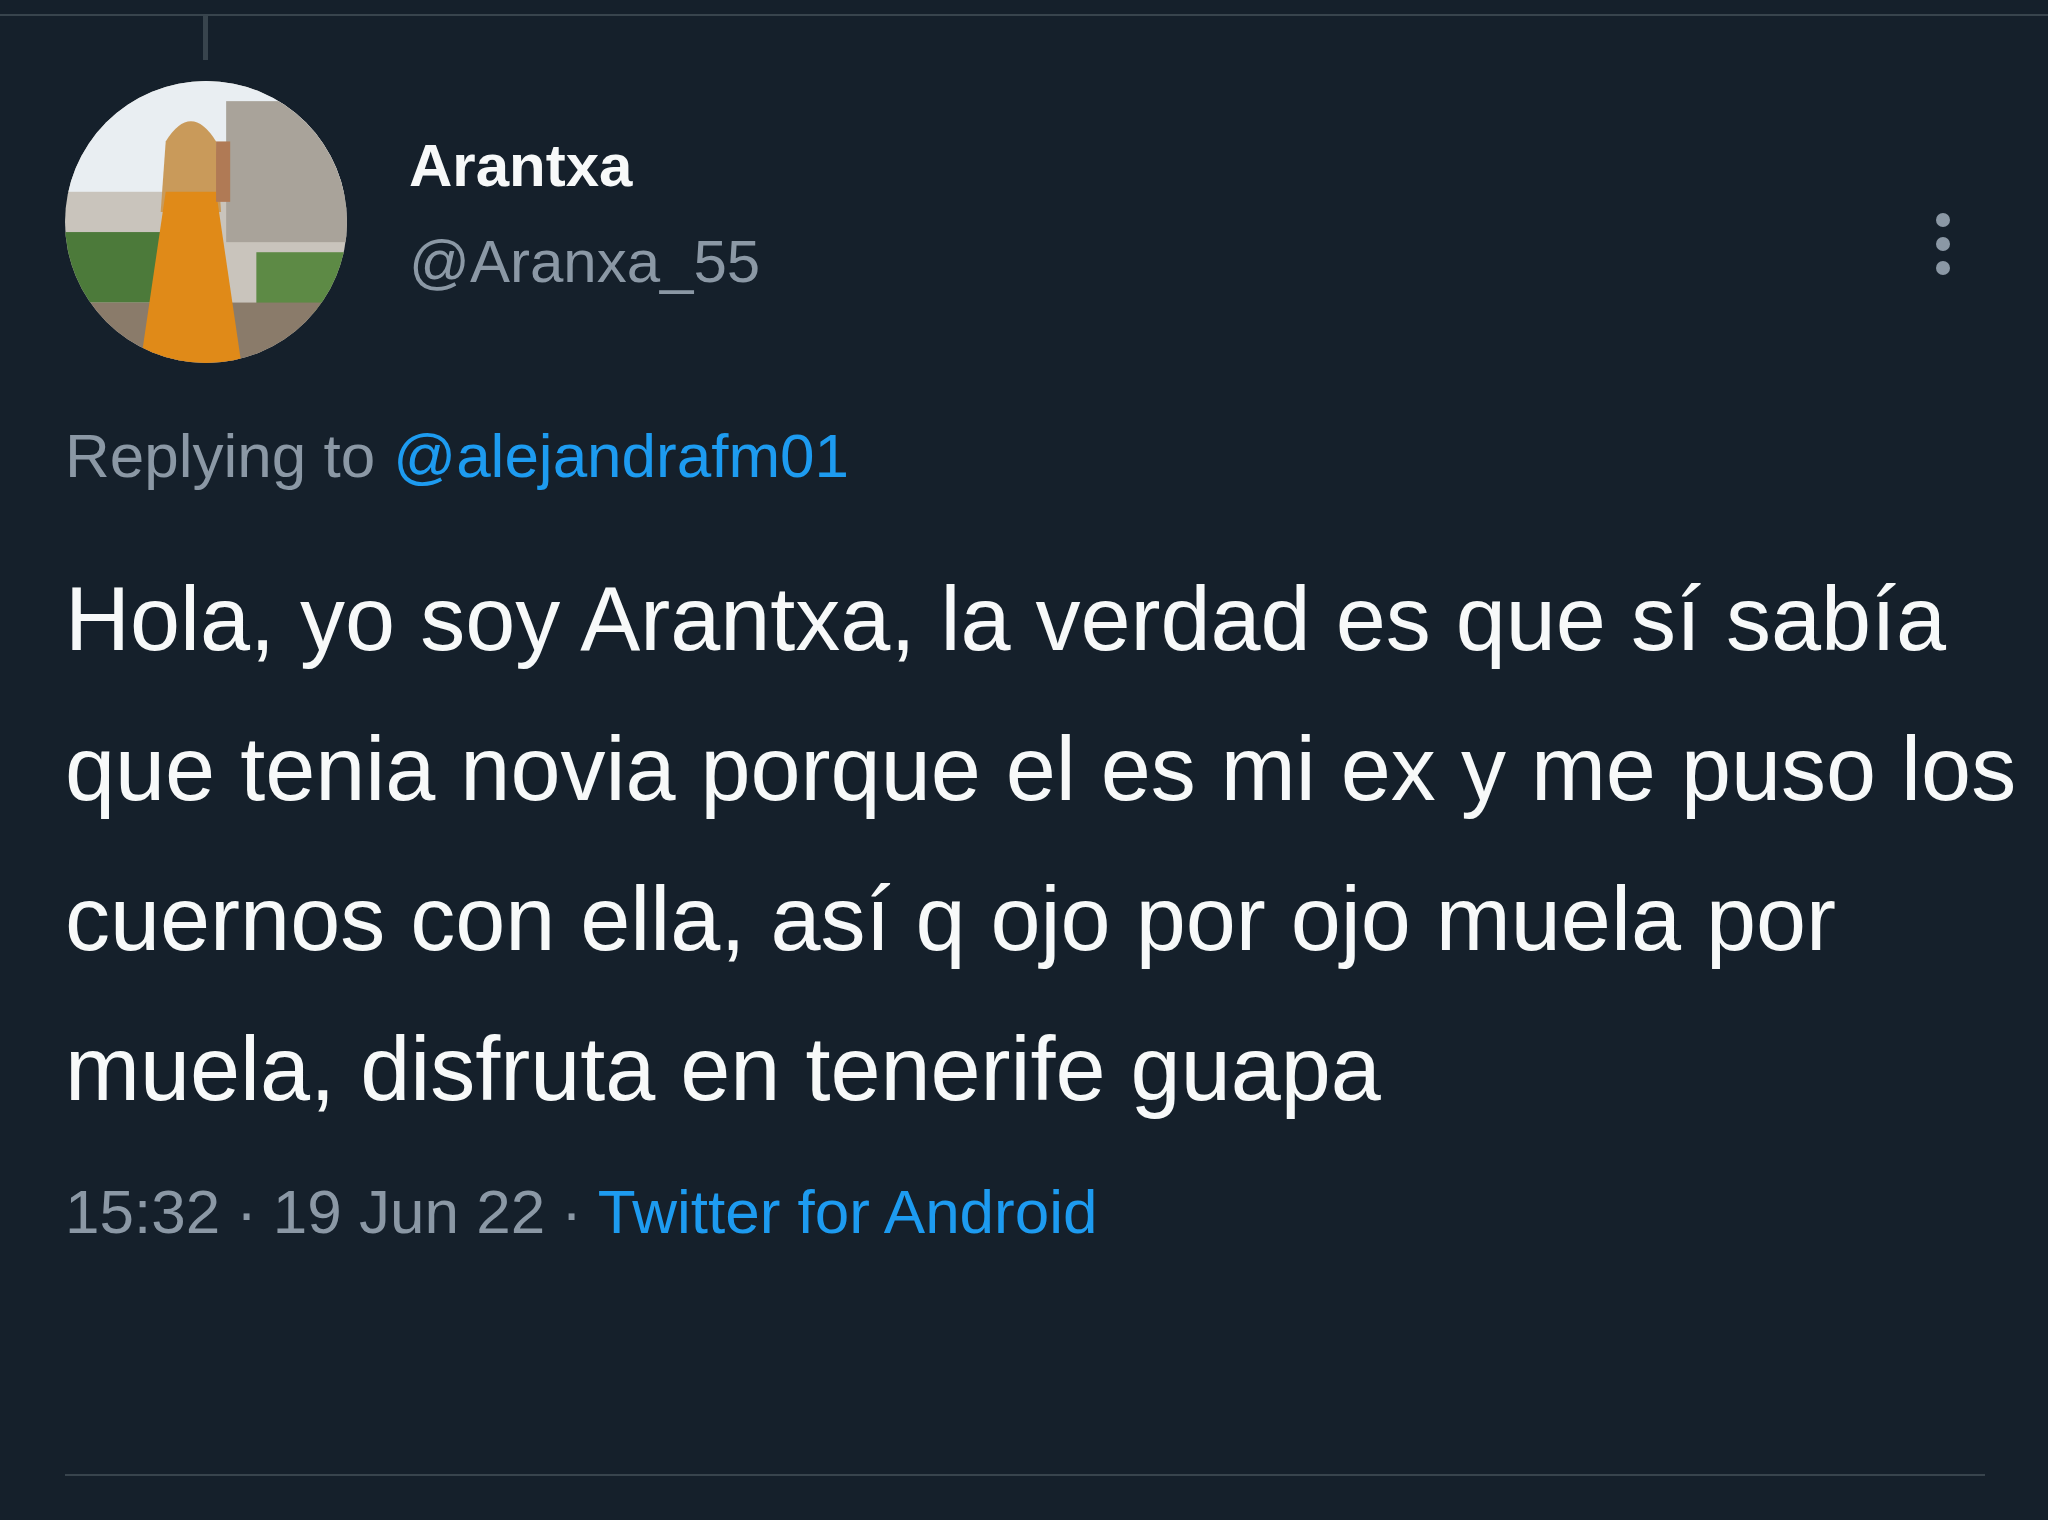  What do you see at coordinates (585, 166) in the screenshot?
I see `author-name: Arantxa` at bounding box center [585, 166].